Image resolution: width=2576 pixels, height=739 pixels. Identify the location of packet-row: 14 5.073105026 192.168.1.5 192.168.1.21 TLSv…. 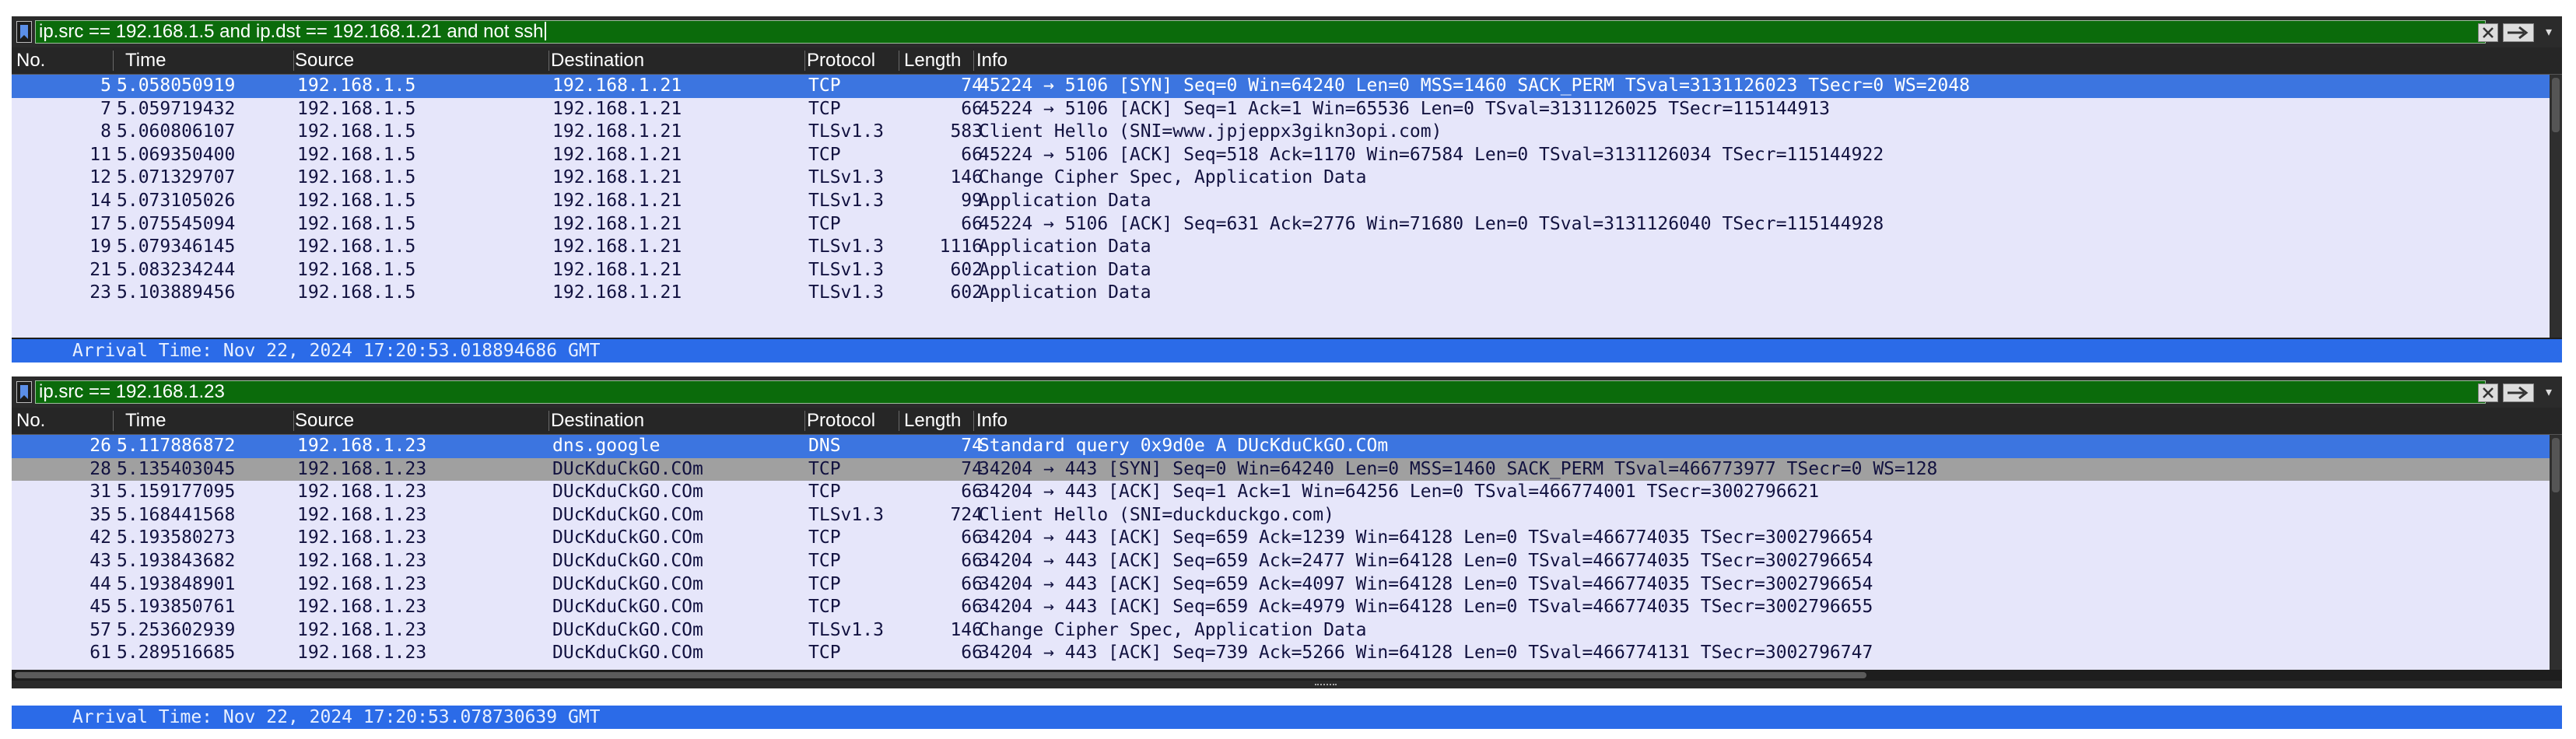
(1281, 202).